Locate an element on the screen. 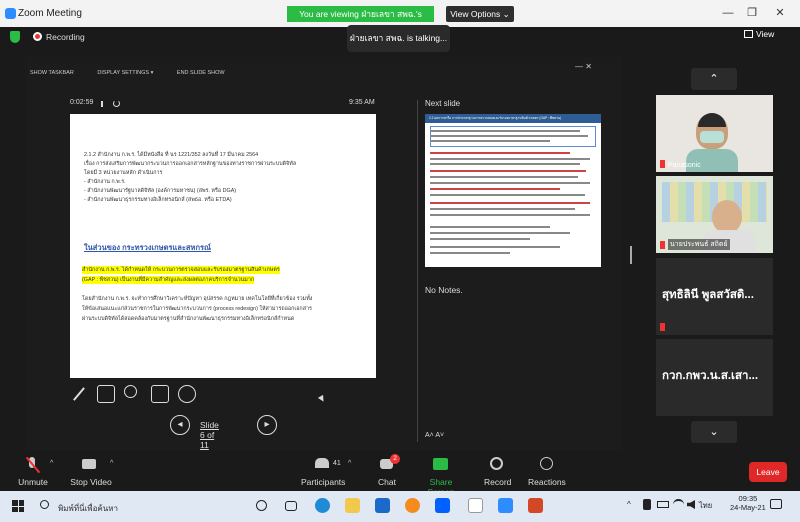 The width and height of the screenshot is (800, 522). meeting-controls is located at coordinates (400, 470).